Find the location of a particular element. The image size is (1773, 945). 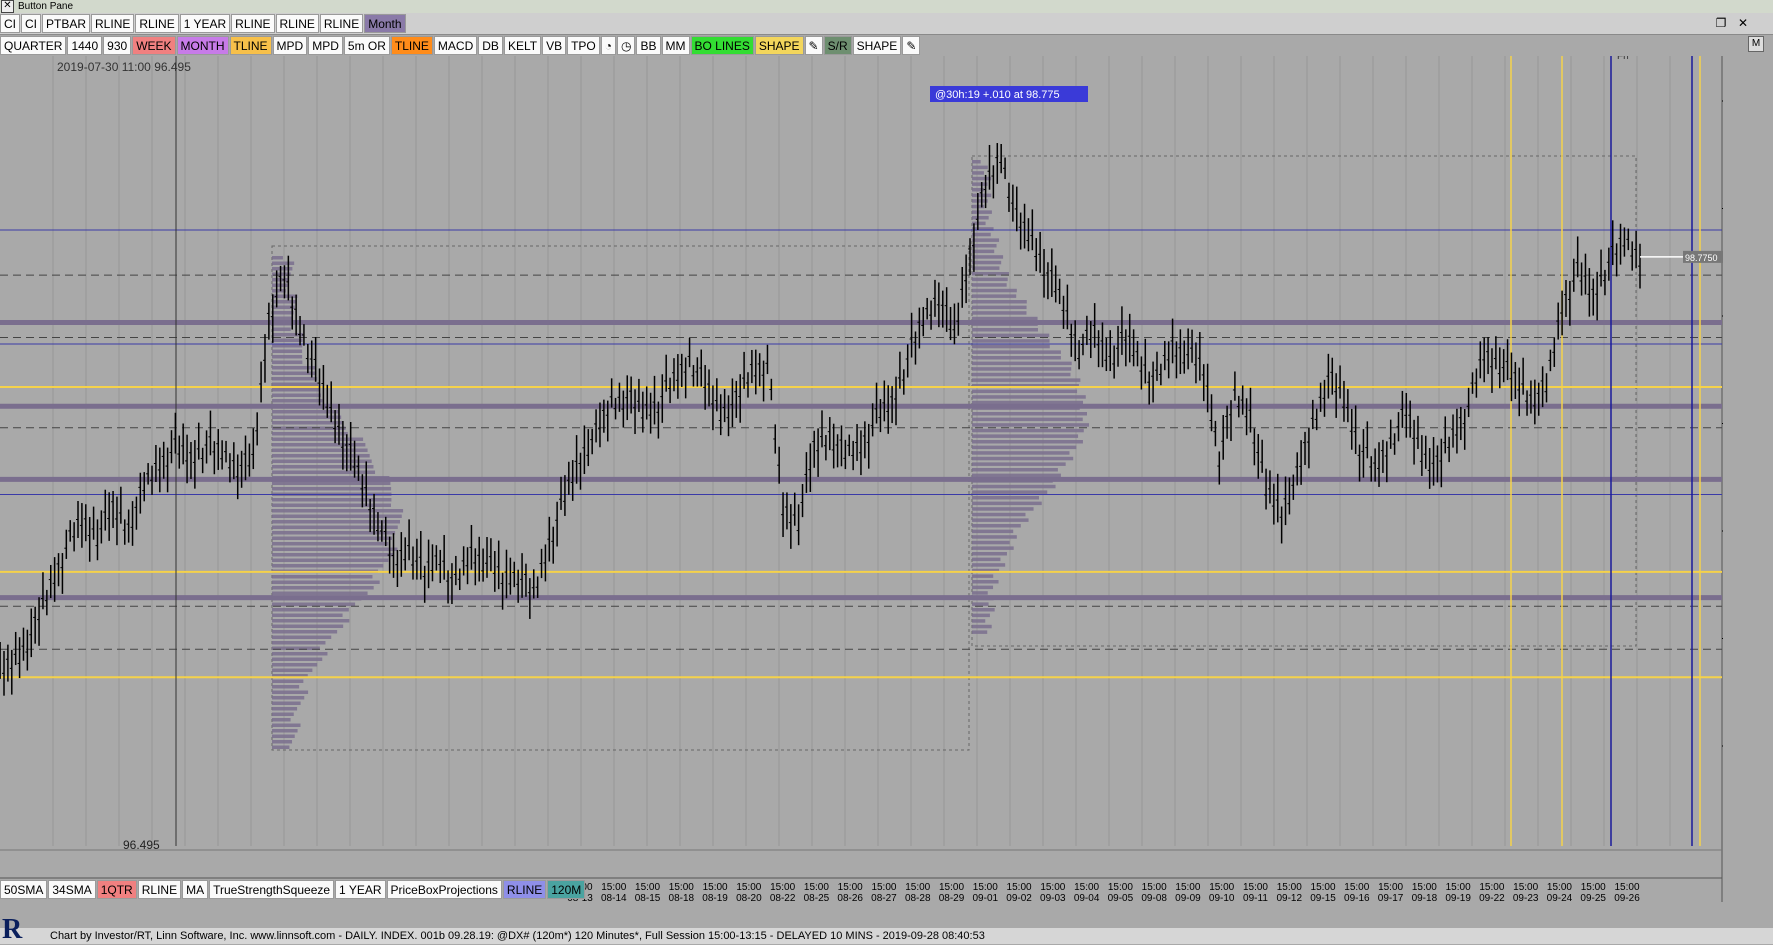

mm-button: MM is located at coordinates (675, 45).